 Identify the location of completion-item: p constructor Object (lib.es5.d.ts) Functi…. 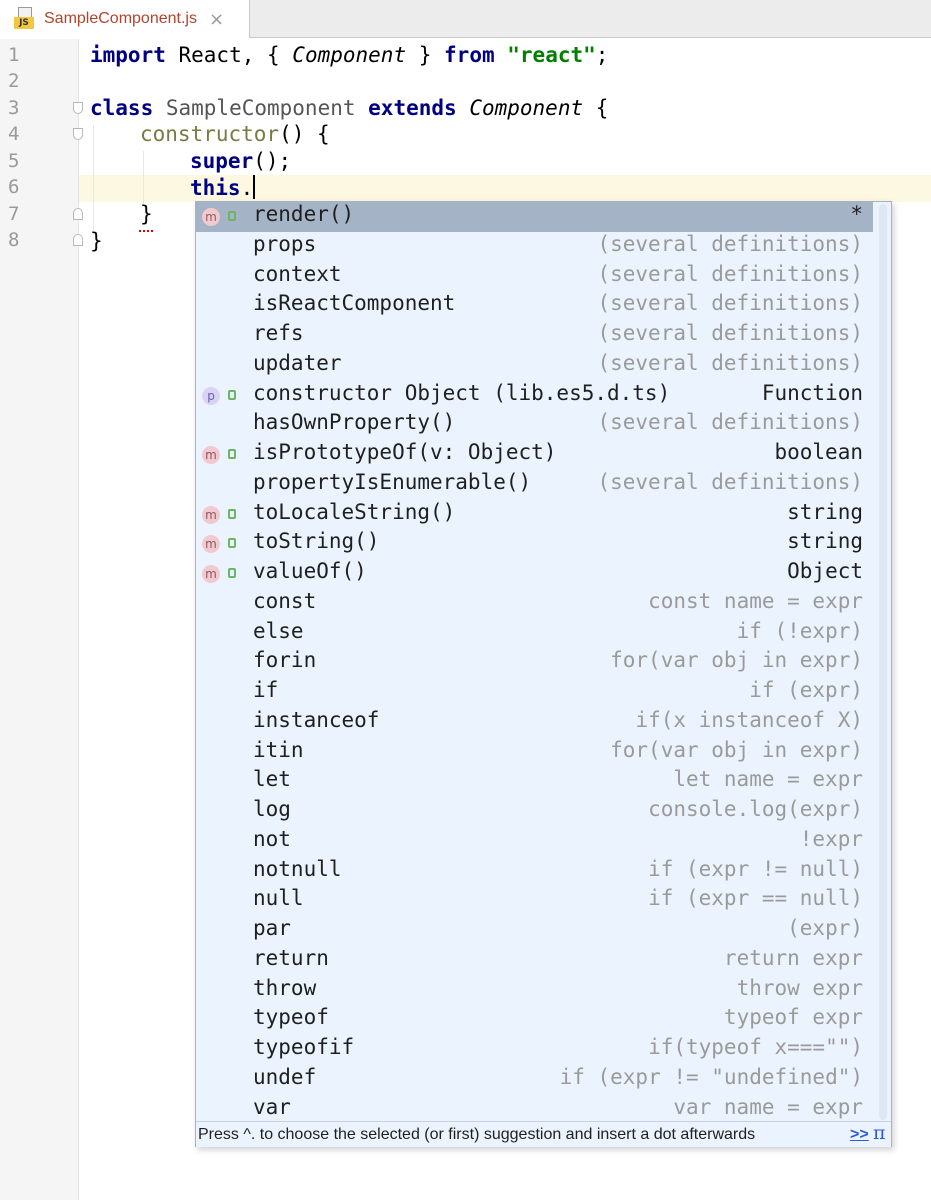
(534, 396).